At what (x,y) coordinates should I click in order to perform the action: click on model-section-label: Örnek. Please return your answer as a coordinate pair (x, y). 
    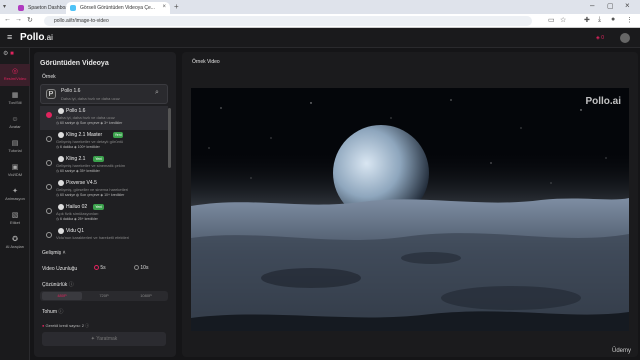
    Looking at the image, I should click on (49, 77).